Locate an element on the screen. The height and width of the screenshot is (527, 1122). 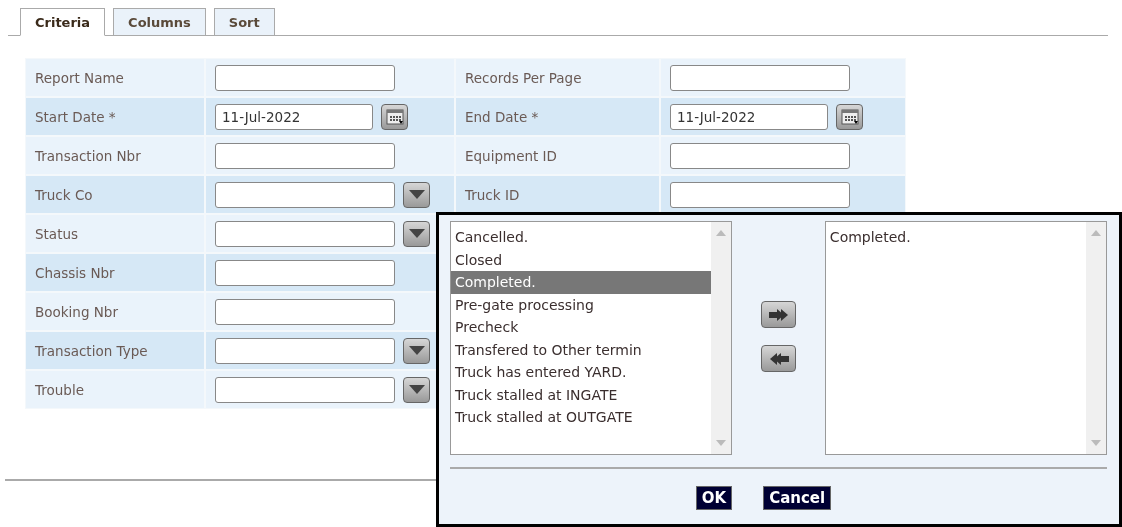
cancel-button: Cancel is located at coordinates (797, 498).